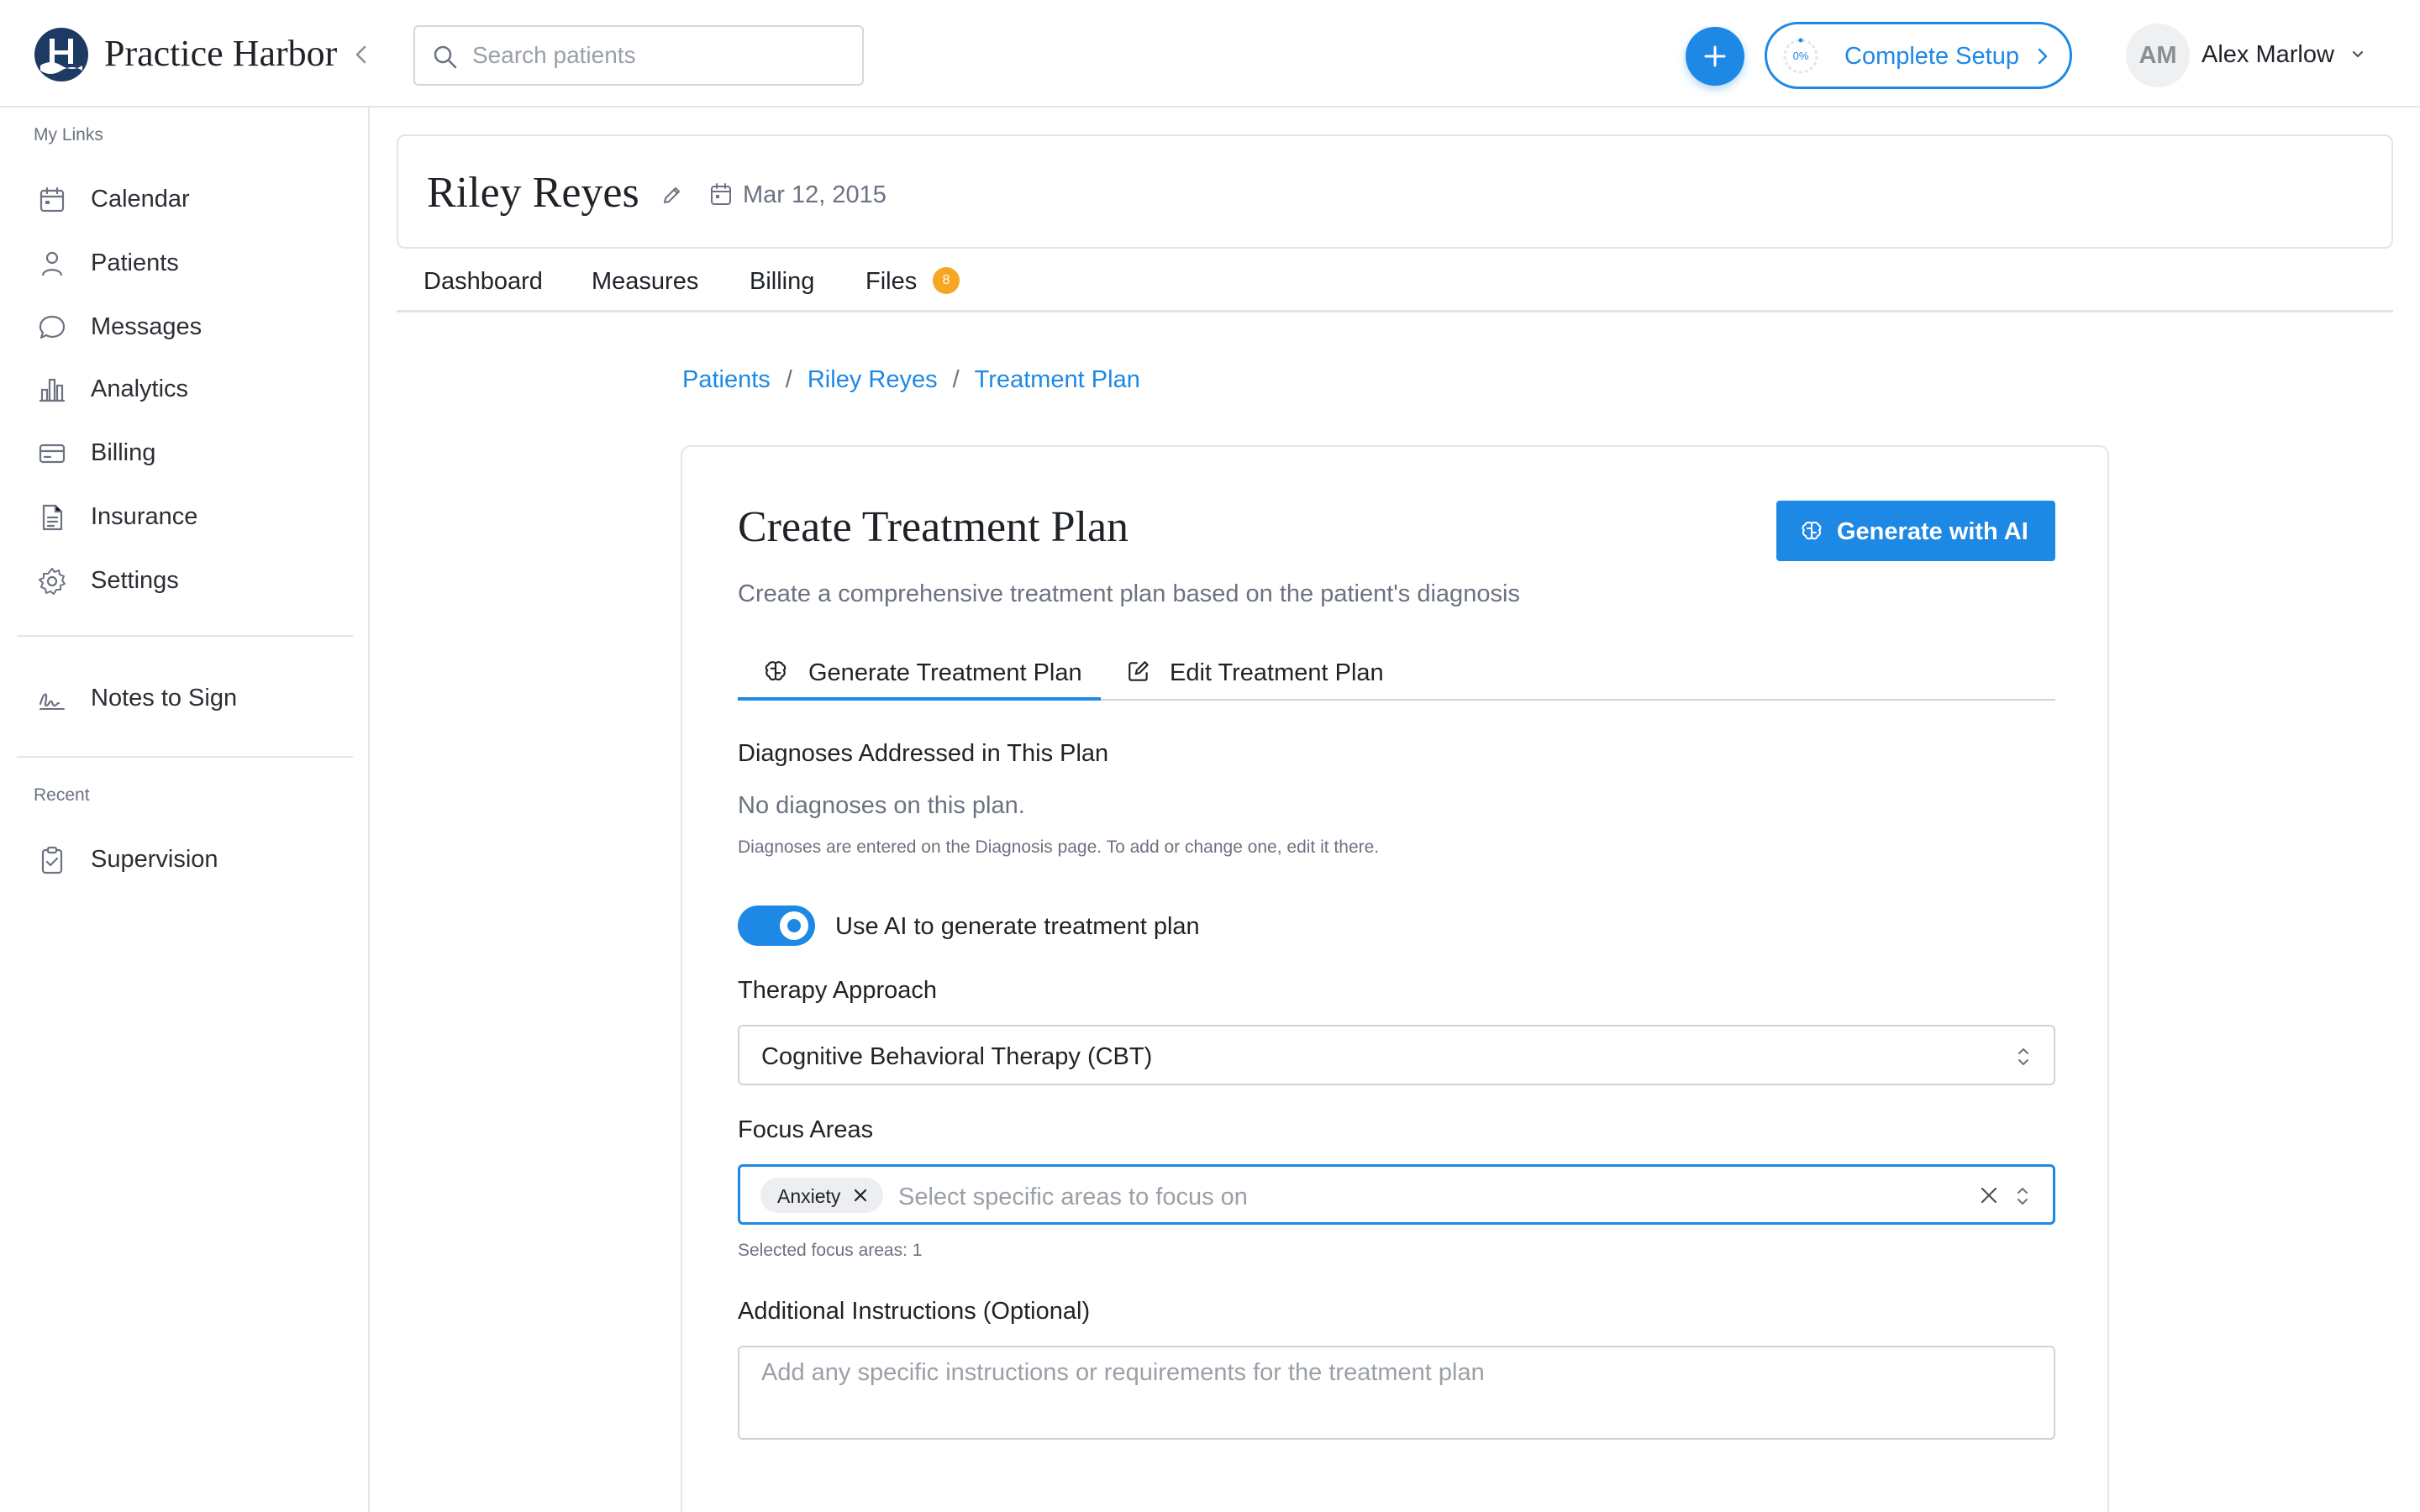  I want to click on patient-tabs: Dashboard Measures Billing Files 8, so click(1395, 282).